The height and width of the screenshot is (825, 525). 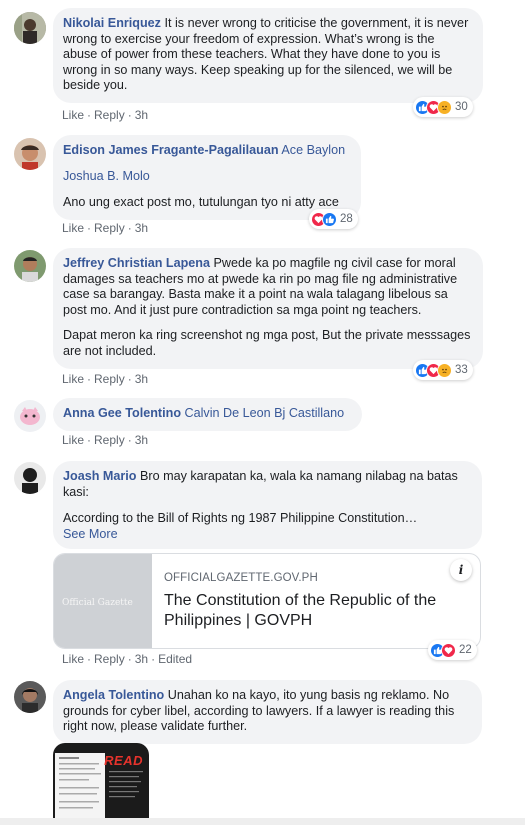 What do you see at coordinates (123, 760) in the screenshot?
I see `image-read-tag: READ` at bounding box center [123, 760].